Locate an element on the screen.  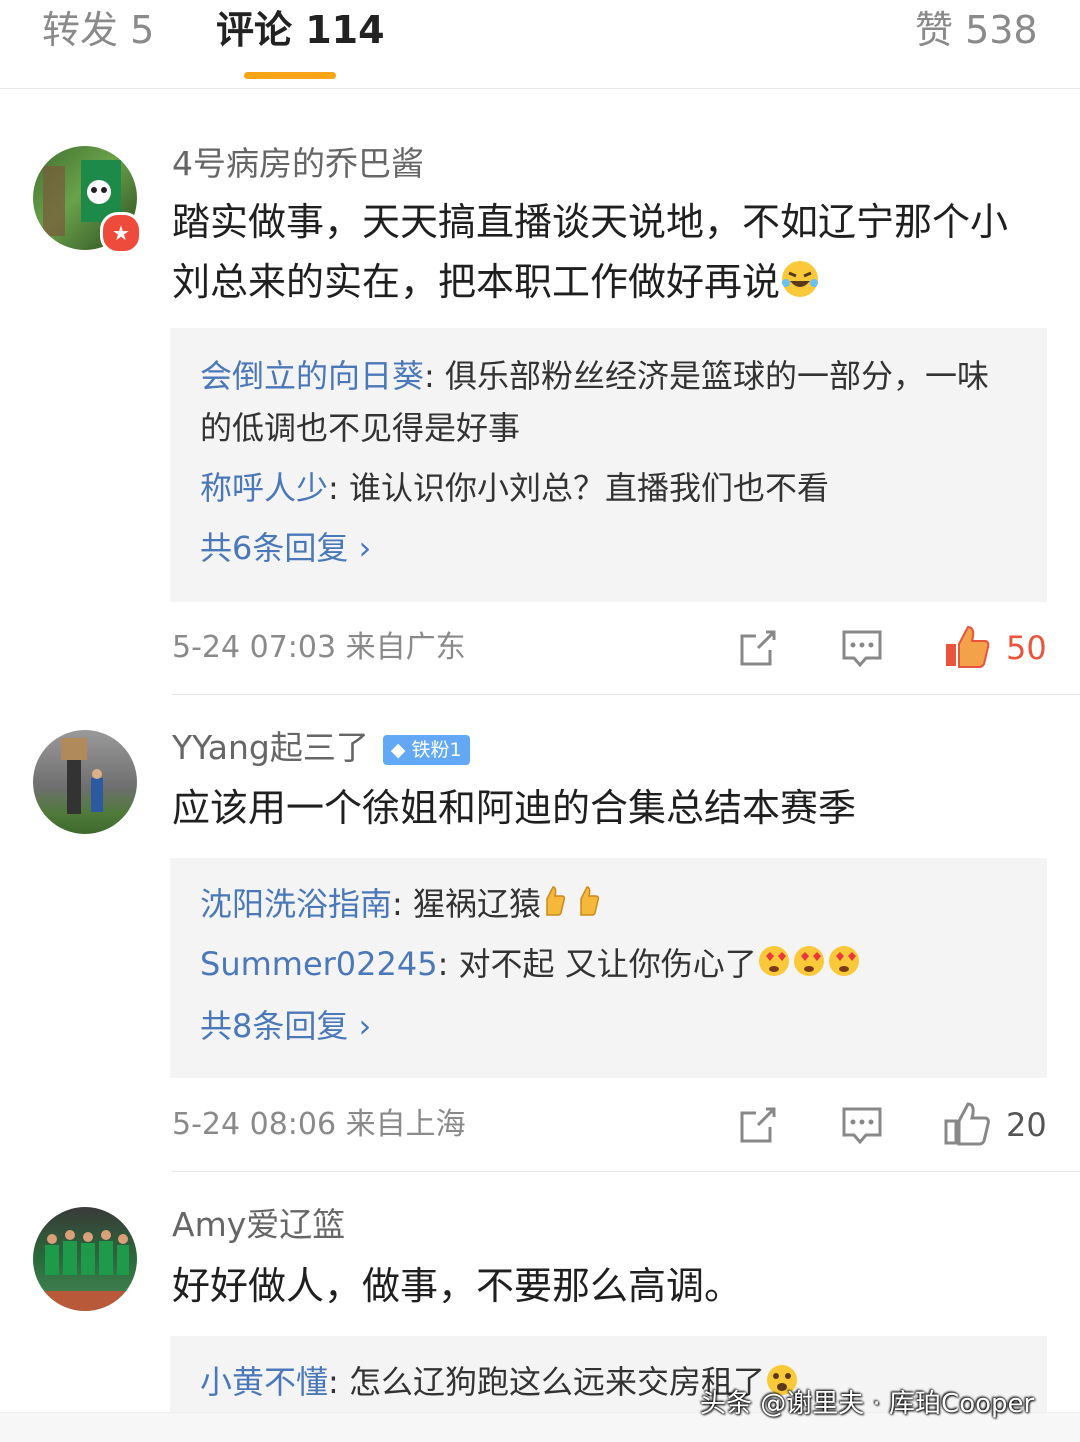
like-count: 20 is located at coordinates (1026, 1125).